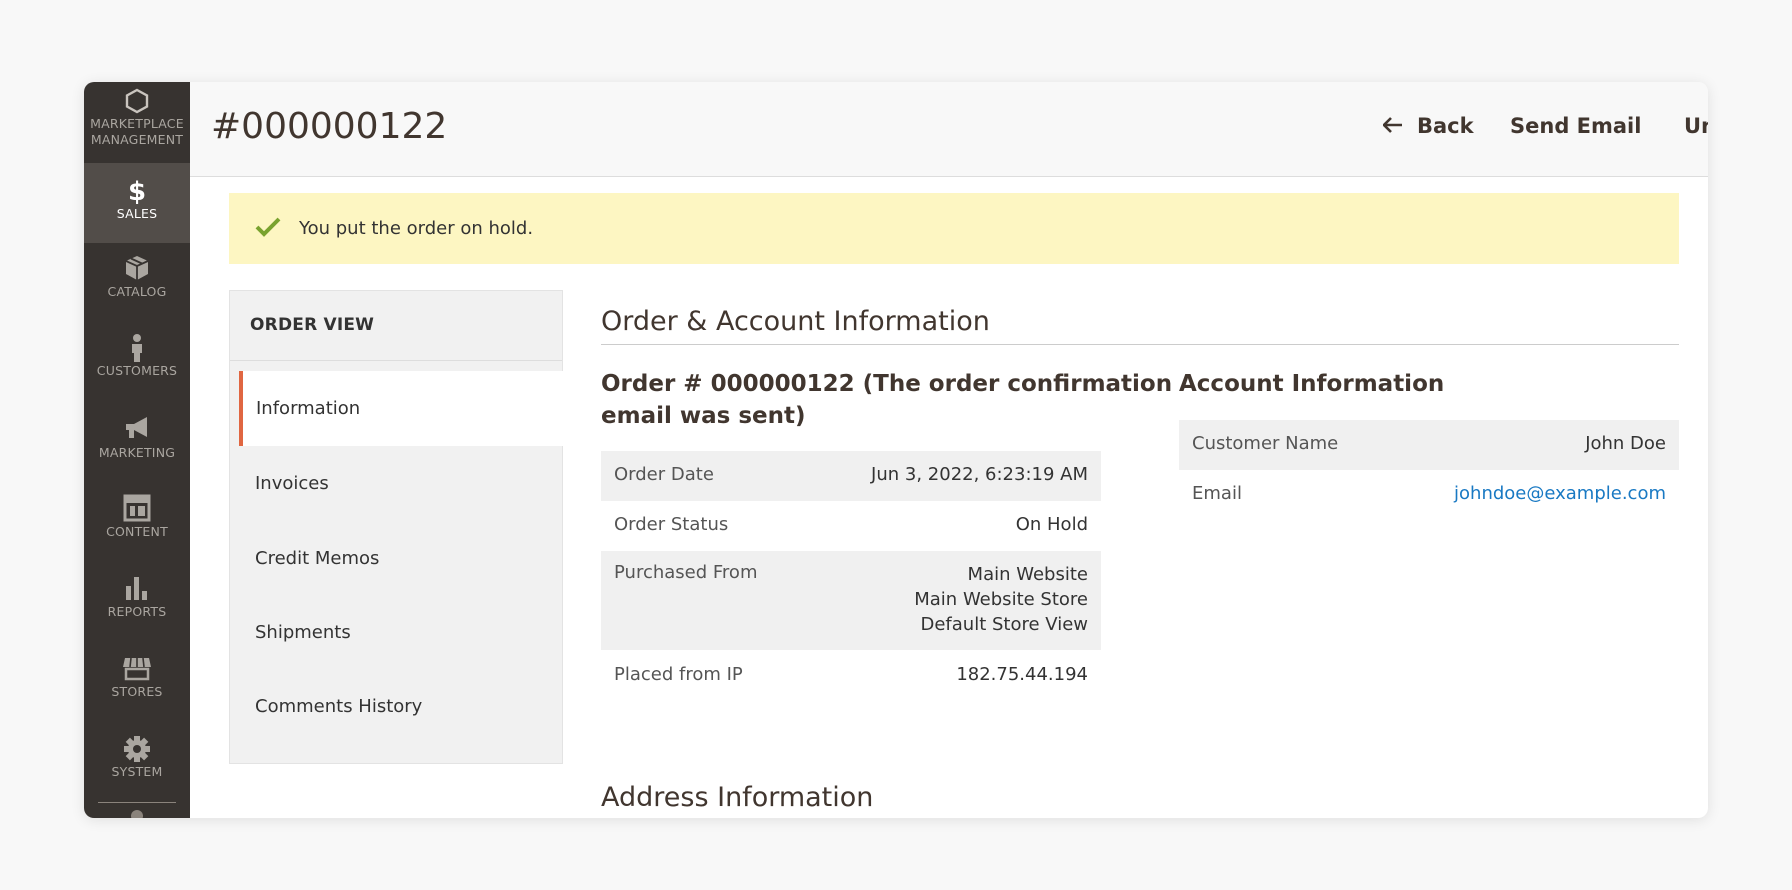 The height and width of the screenshot is (890, 1792). What do you see at coordinates (1429, 445) in the screenshot?
I see `table-row: Customer Name John Doe` at bounding box center [1429, 445].